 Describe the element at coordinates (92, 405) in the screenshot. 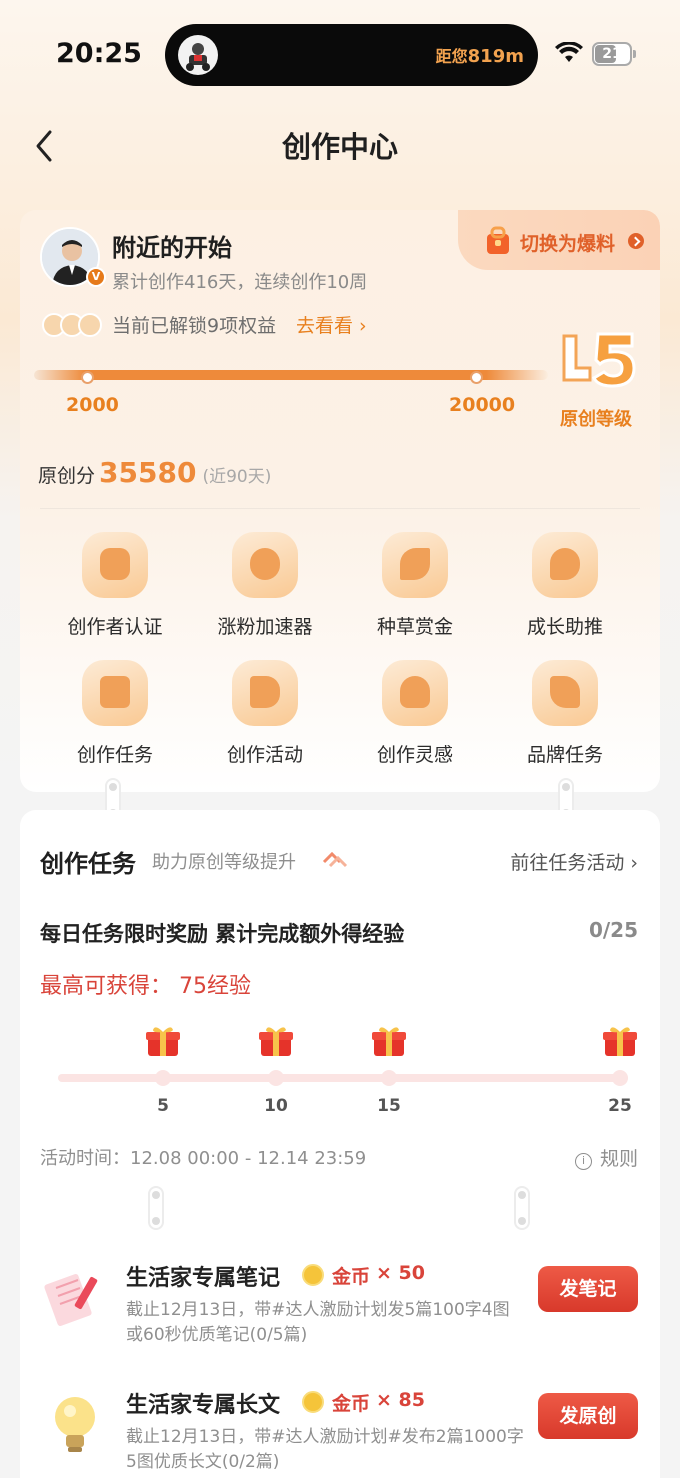

I see `progress-start-label: 2000` at that location.